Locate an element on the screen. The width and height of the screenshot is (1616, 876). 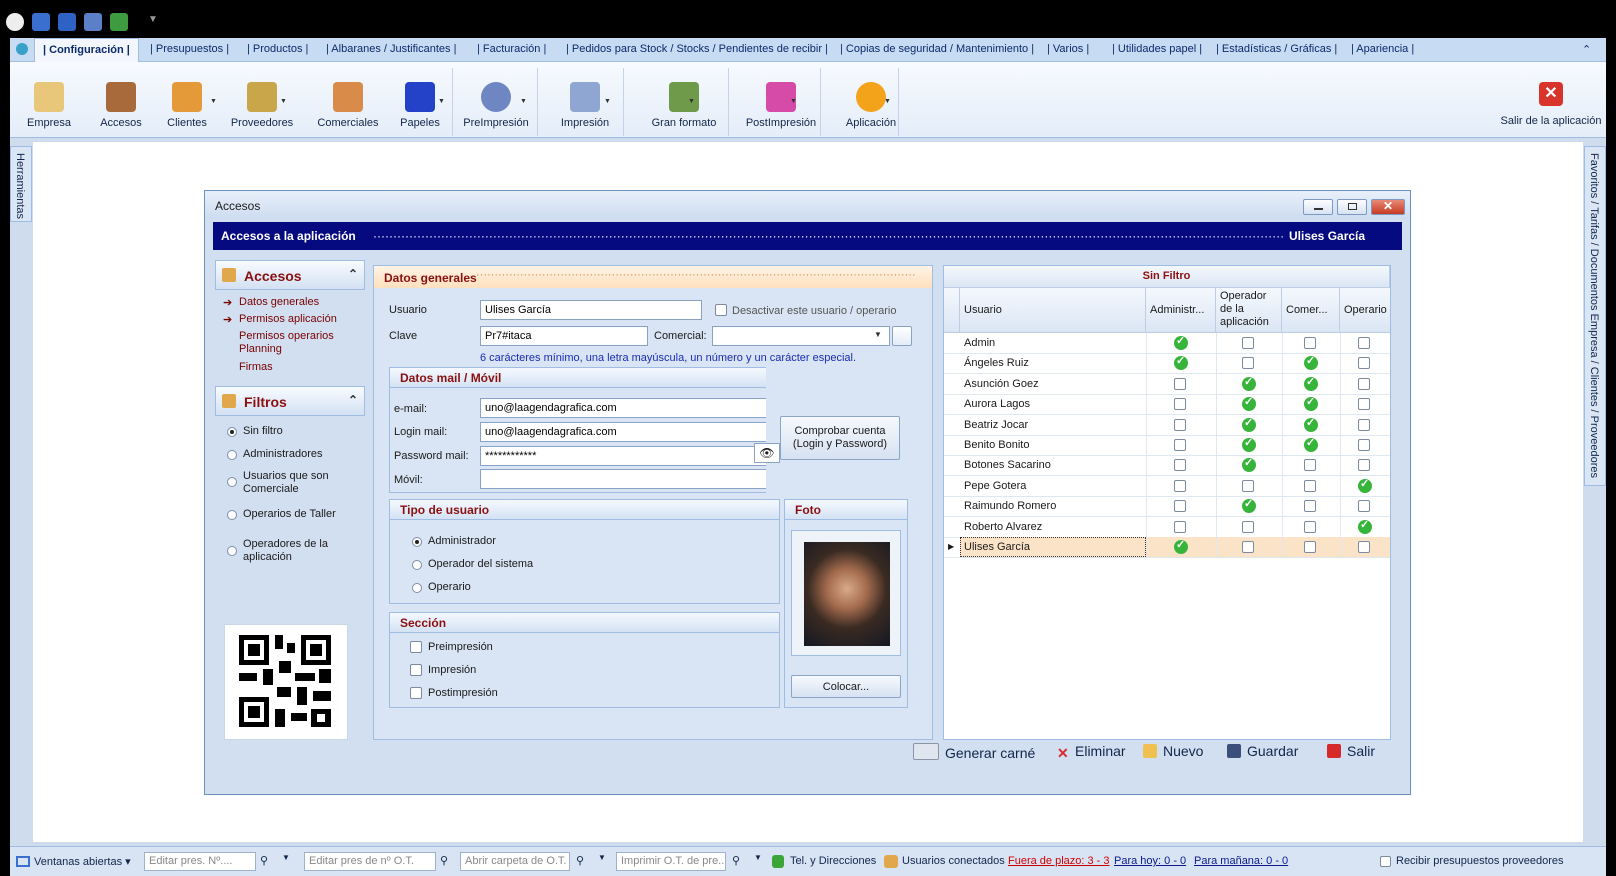
grid-header-operador: Operador de la aplicación is located at coordinates (1249, 310).